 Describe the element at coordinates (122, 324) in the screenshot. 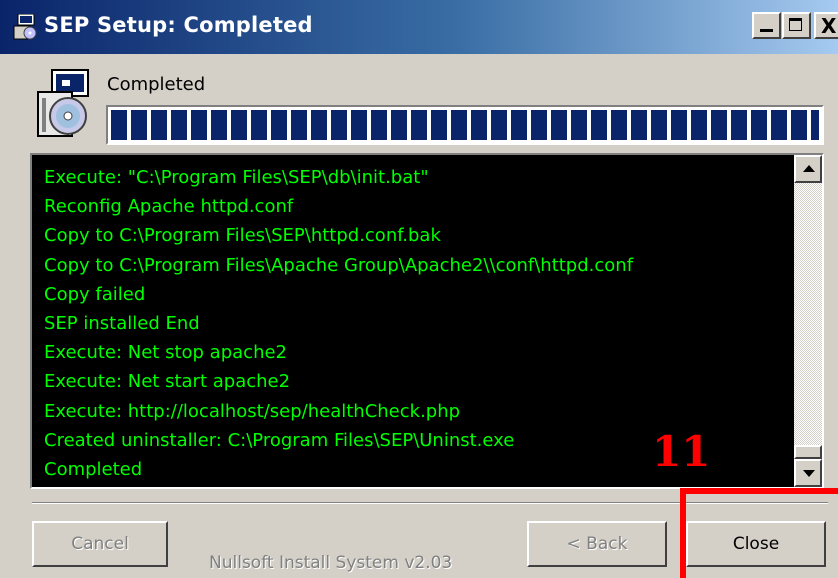

I see `log-line: SEP installed End` at that location.